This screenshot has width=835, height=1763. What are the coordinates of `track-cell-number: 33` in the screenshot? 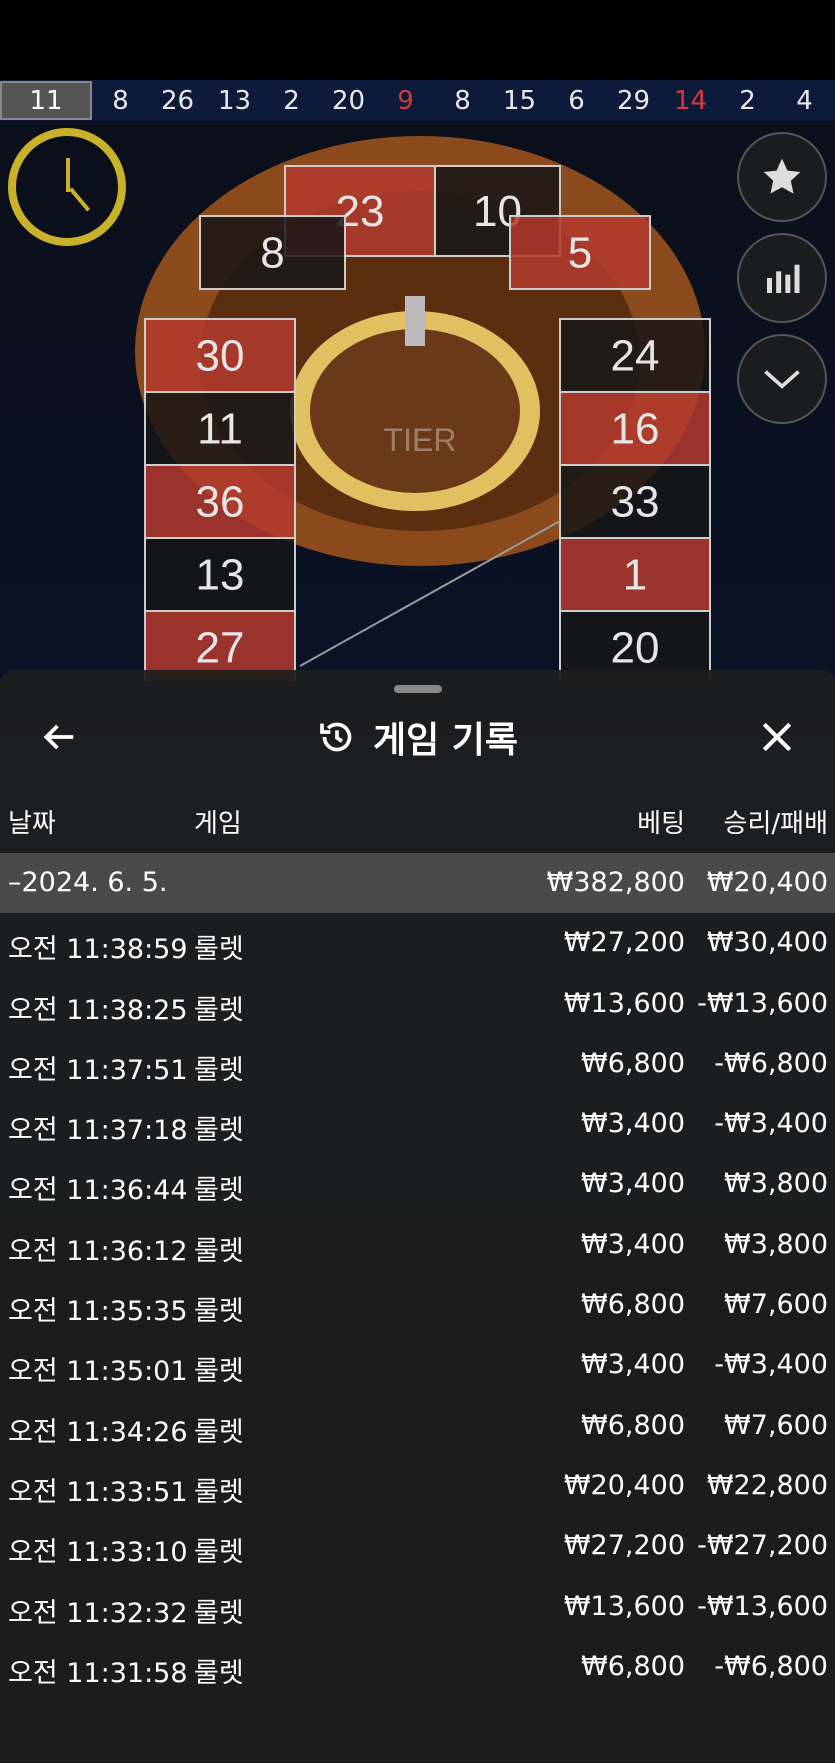 It's located at (635, 502).